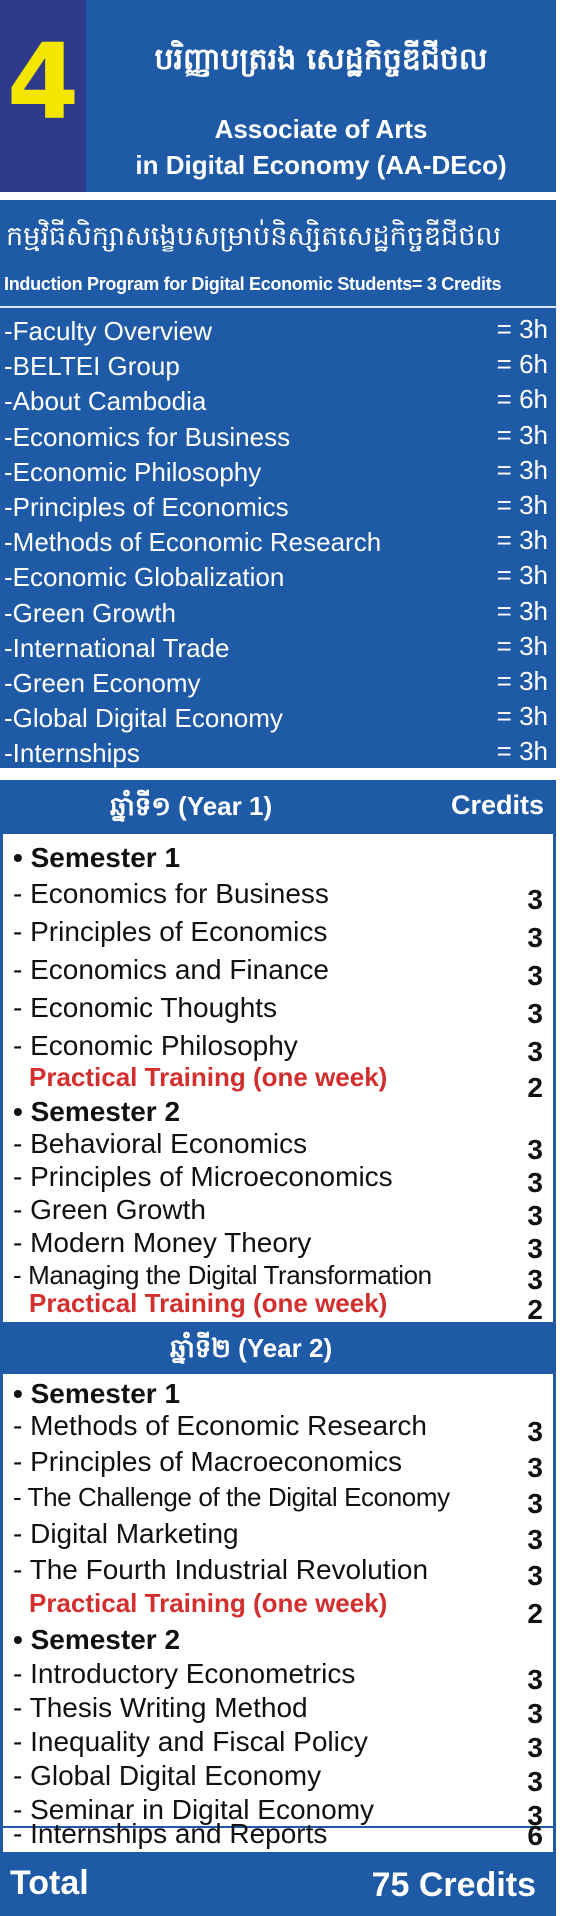 The image size is (563, 1916). Describe the element at coordinates (72, 753) in the screenshot. I see `induction-item-name: -Internships` at that location.